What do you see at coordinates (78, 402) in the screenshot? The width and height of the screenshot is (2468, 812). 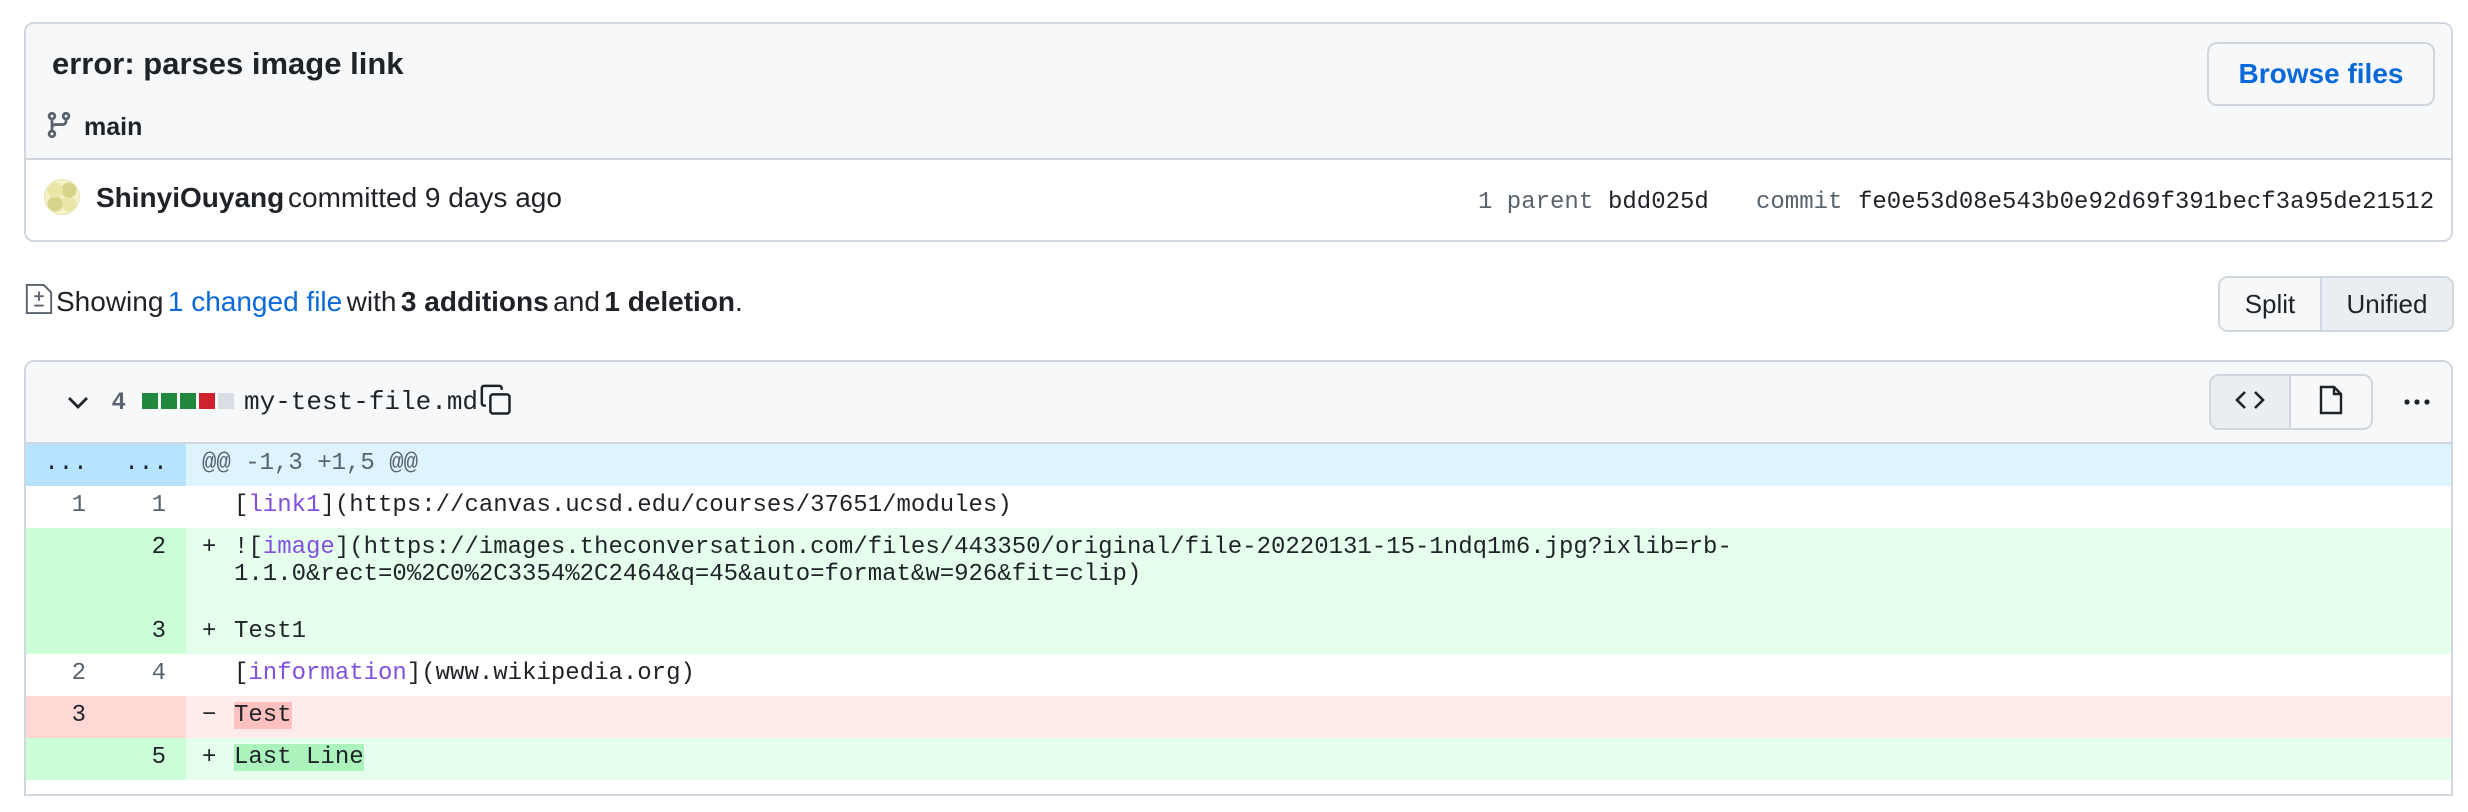 I see `chevron-down-icon` at bounding box center [78, 402].